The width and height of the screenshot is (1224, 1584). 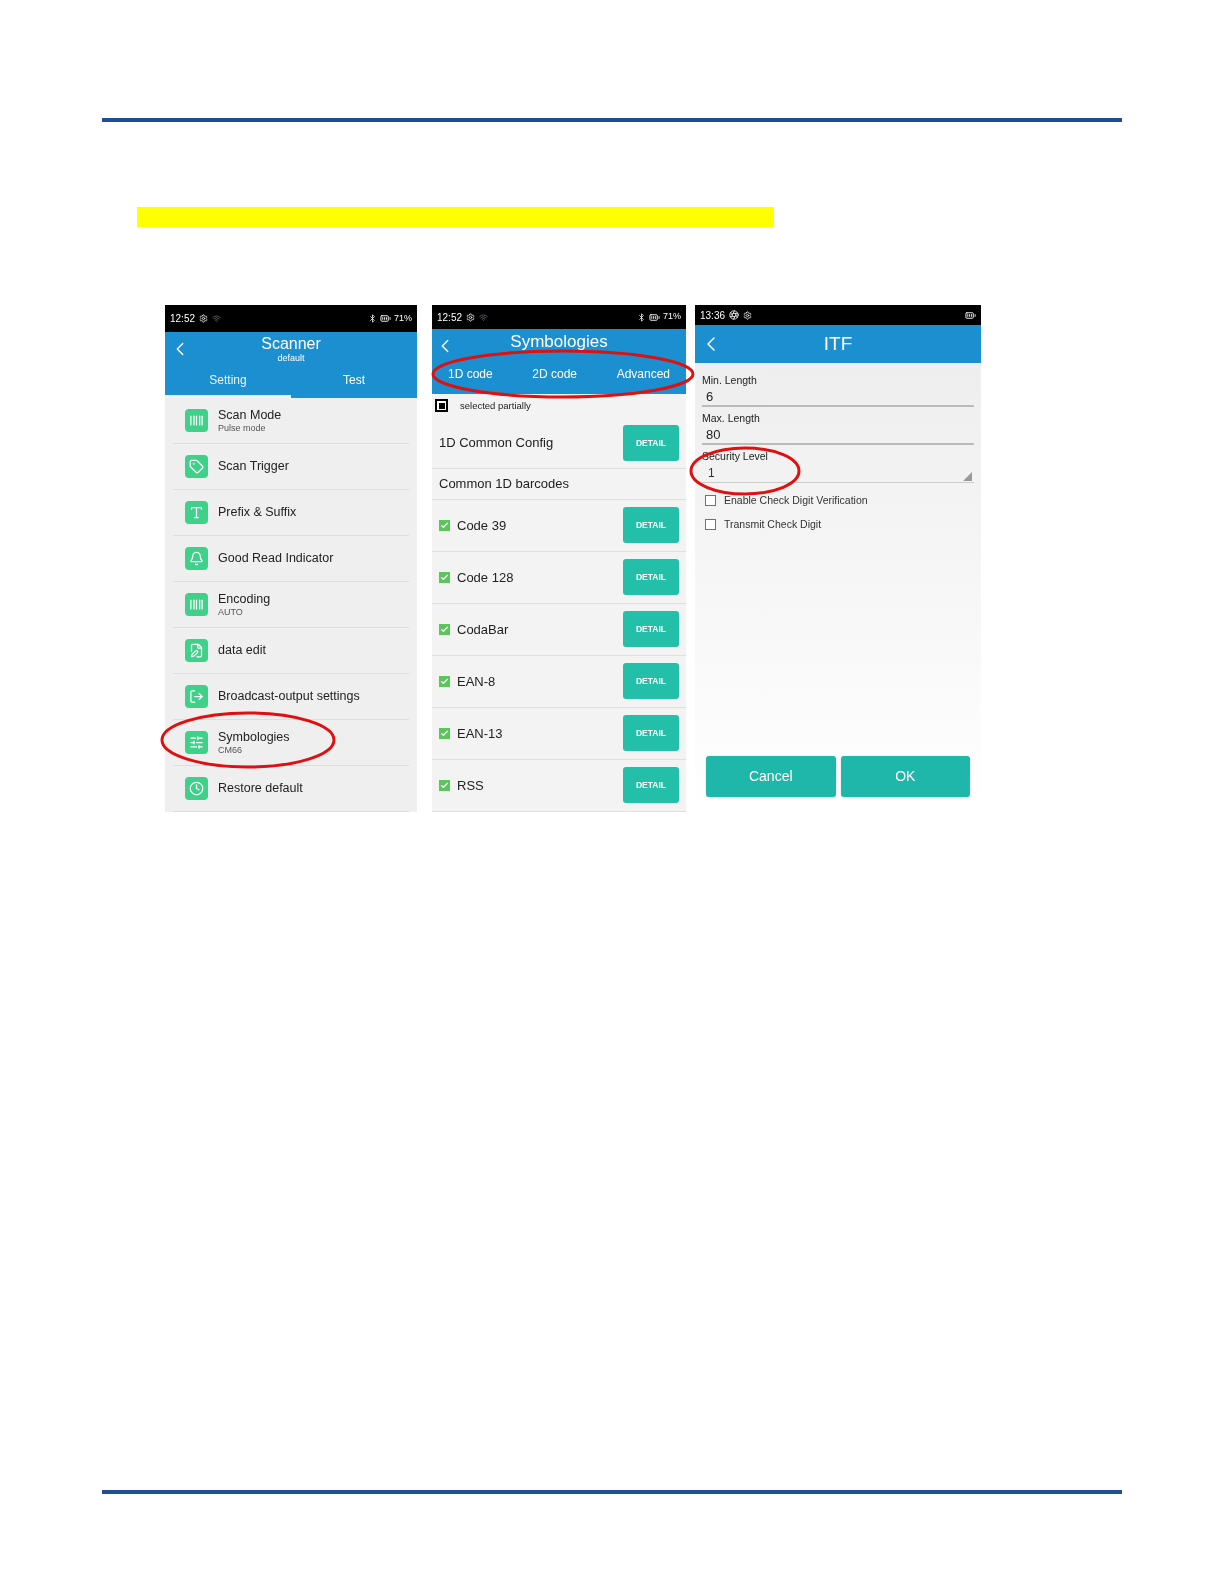 I want to click on item-title: Encoding, so click(x=244, y=599).